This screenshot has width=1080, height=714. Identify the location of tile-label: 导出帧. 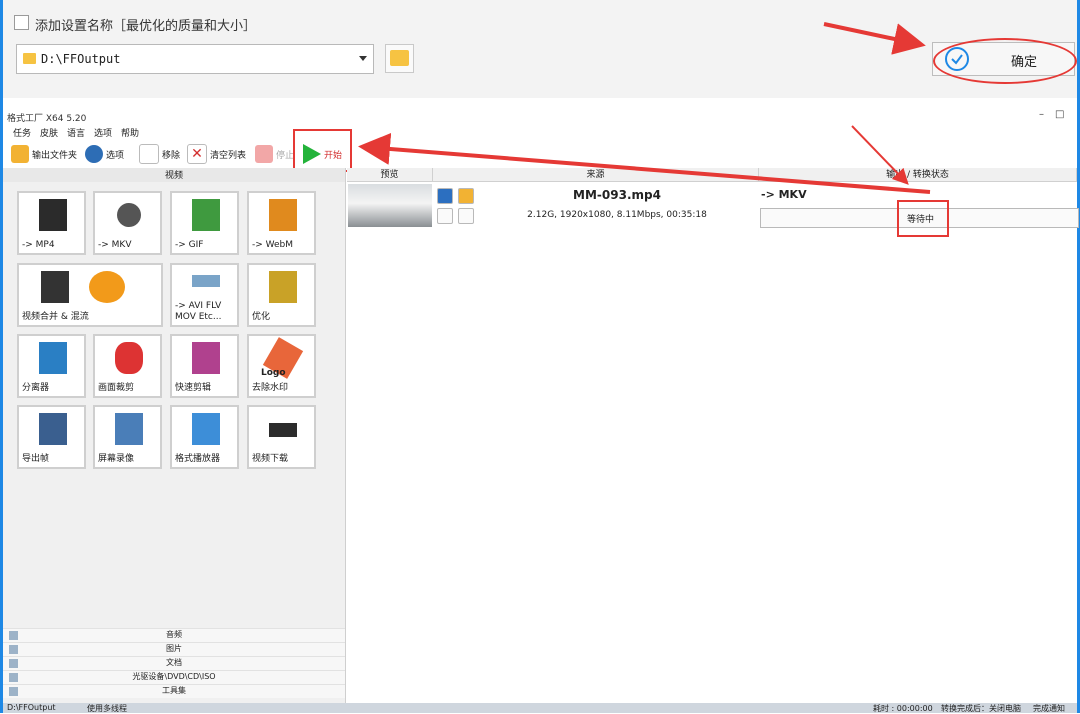
(36, 459).